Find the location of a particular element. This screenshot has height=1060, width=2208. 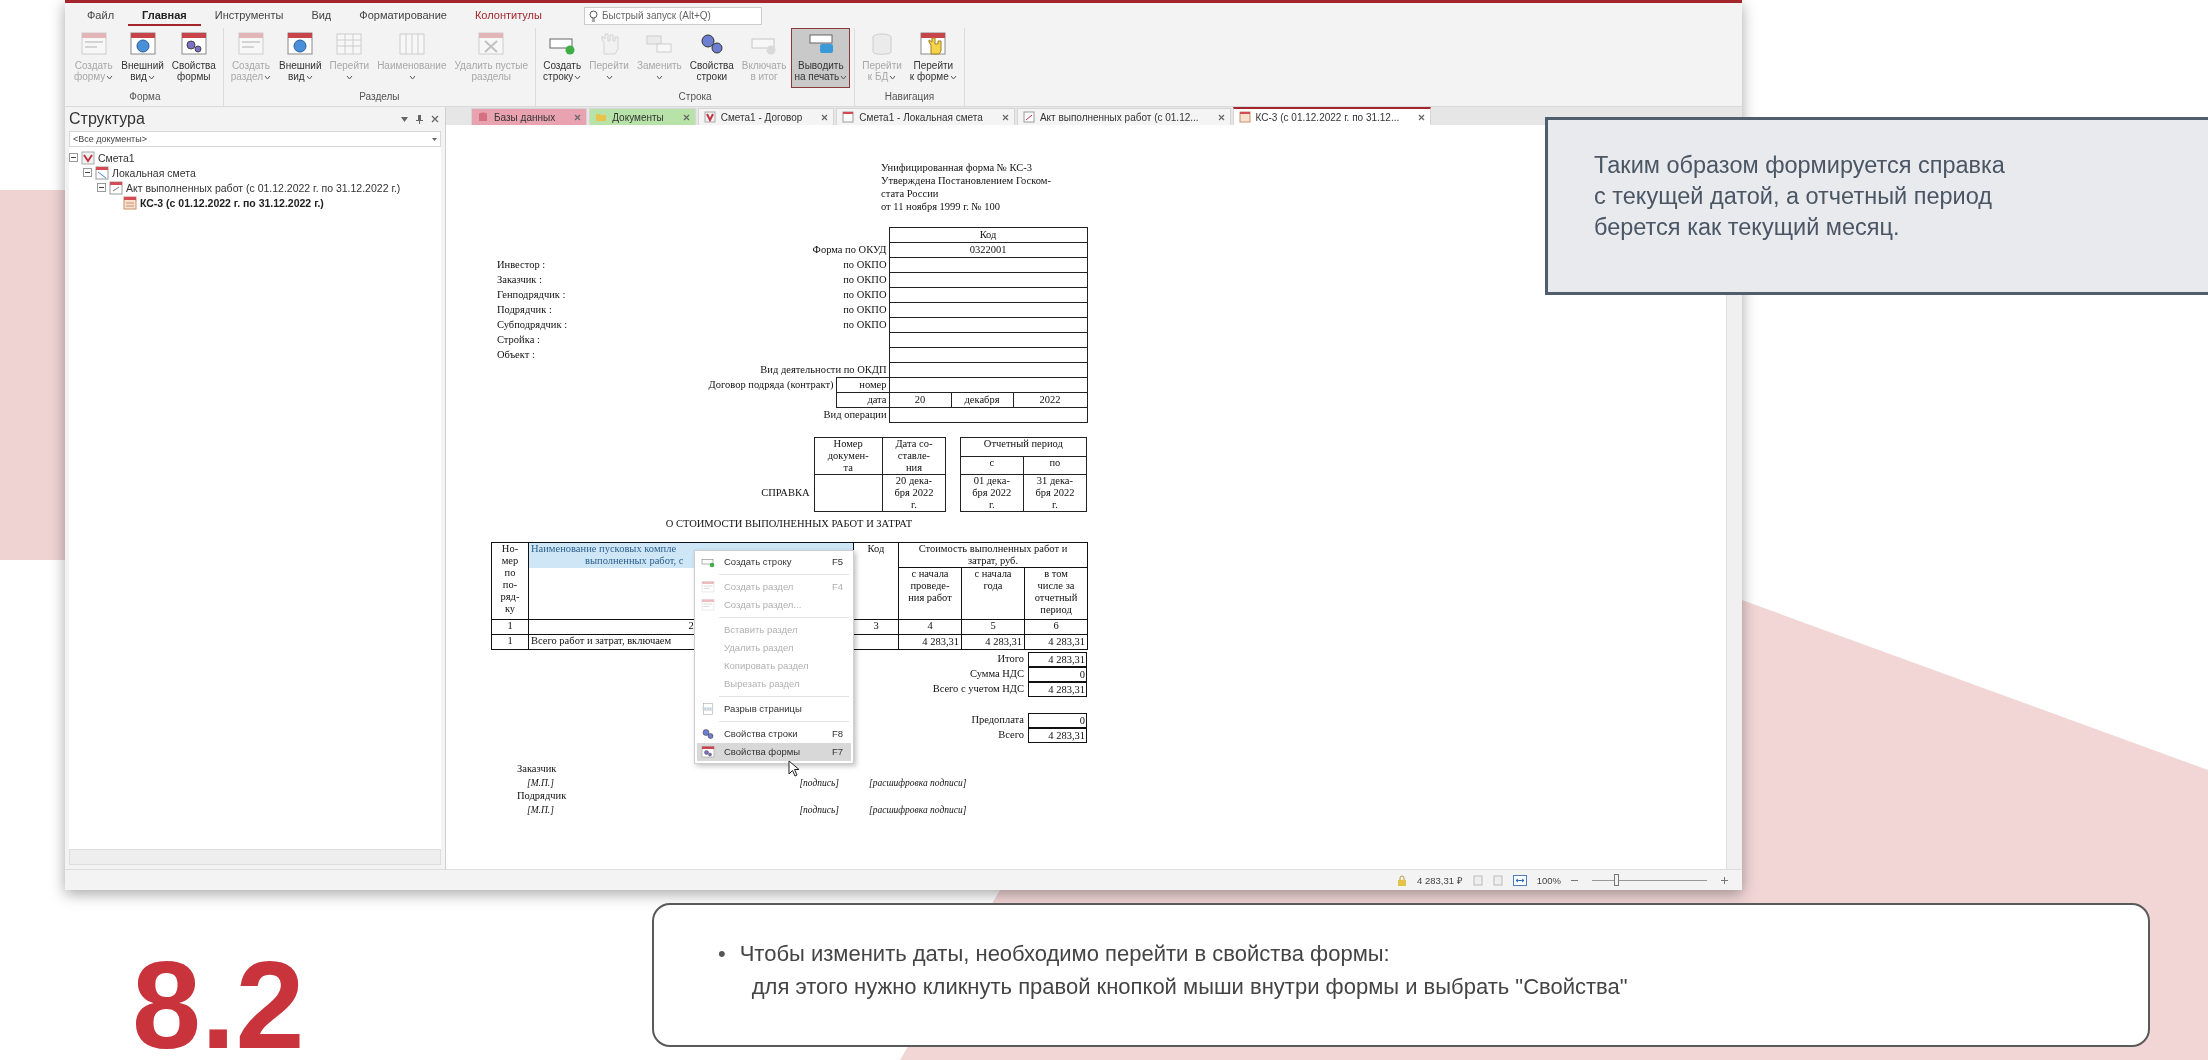

table-header: Отчетный период is located at coordinates (1023, 446).